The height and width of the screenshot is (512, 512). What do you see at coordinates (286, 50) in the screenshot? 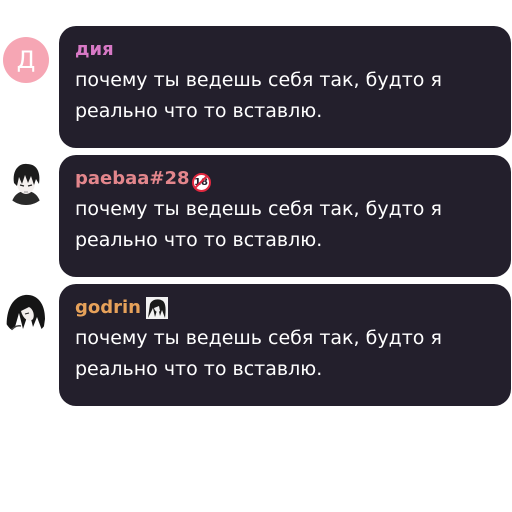
I see `username-row: дия` at bounding box center [286, 50].